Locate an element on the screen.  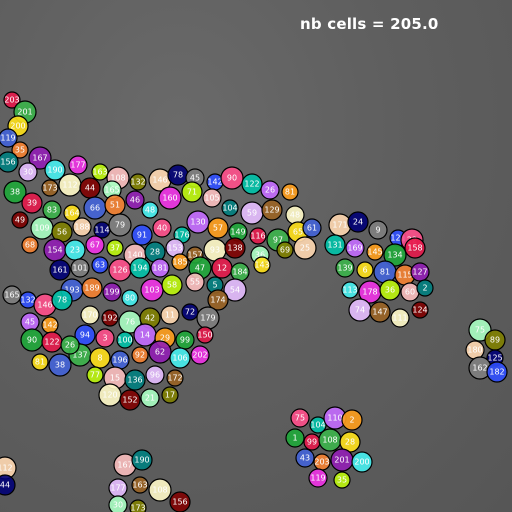
cell-label: 78 is located at coordinates (62, 300).